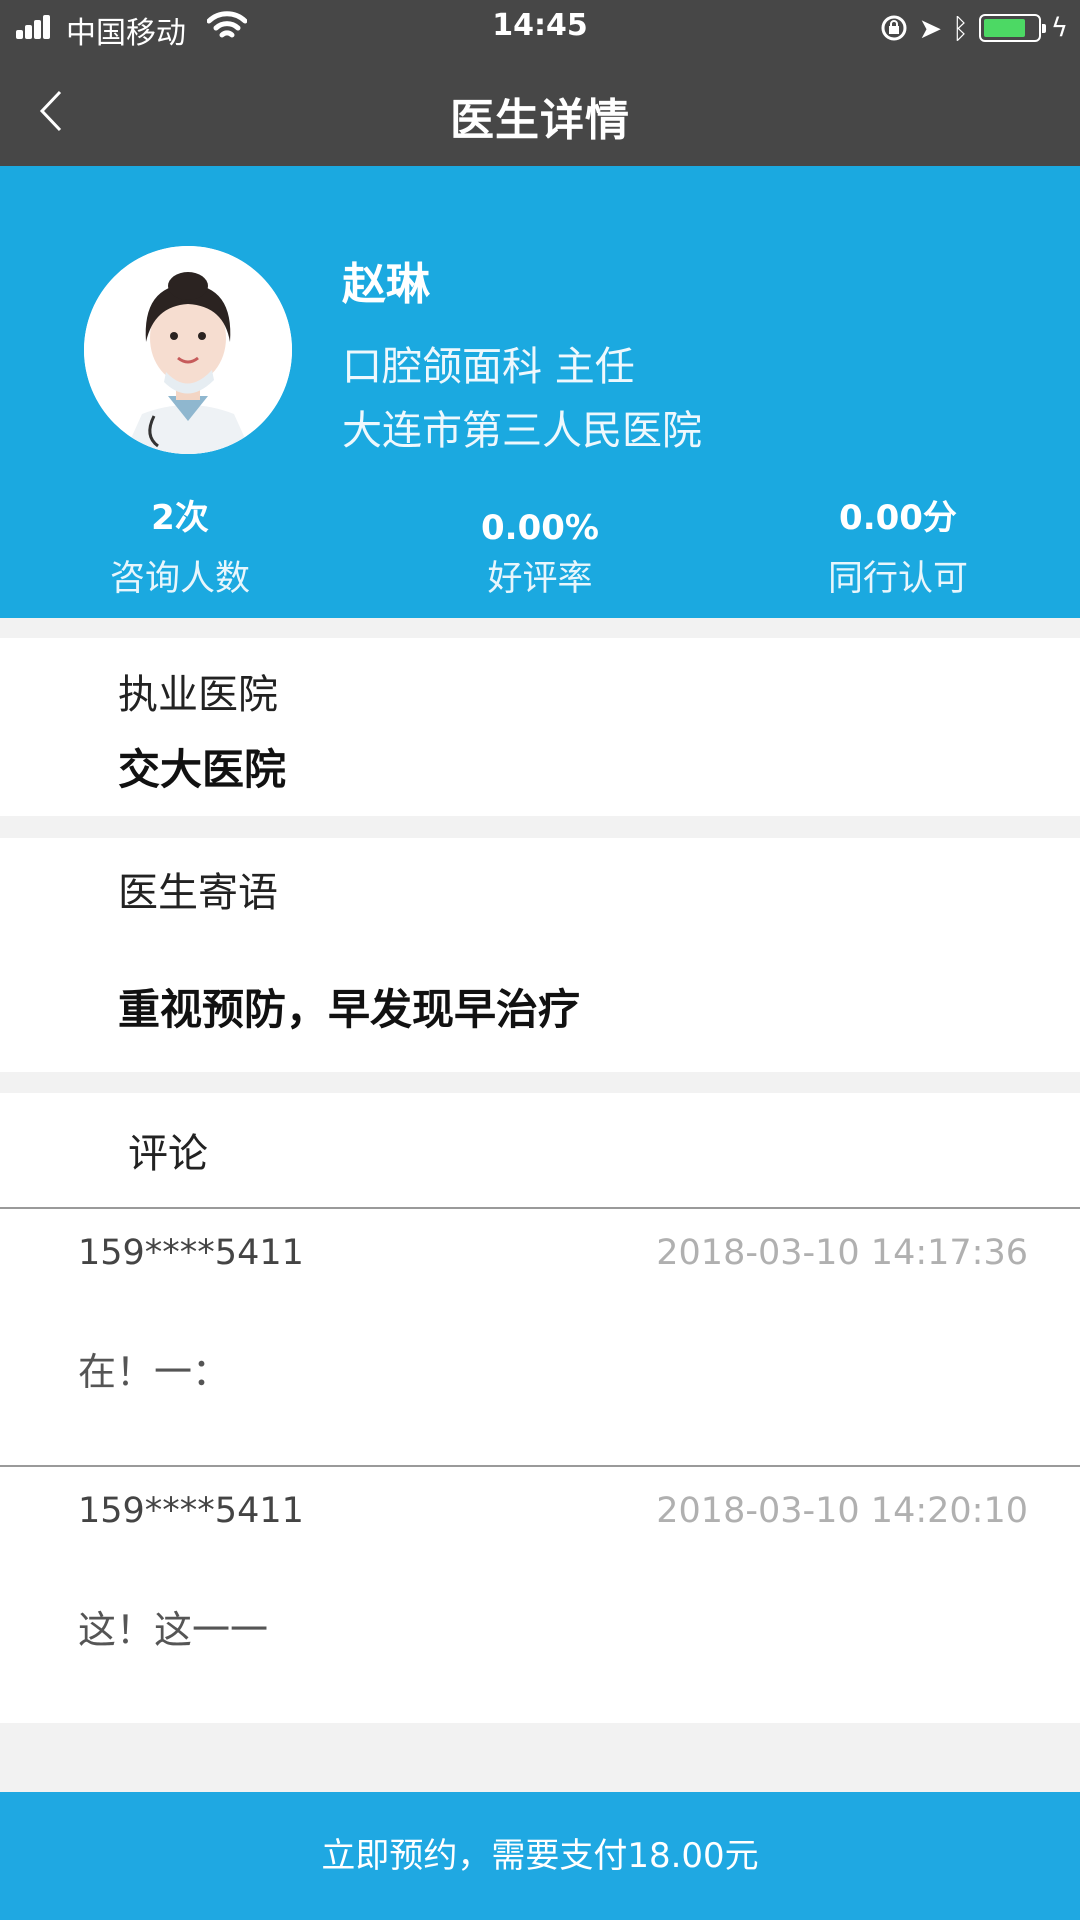 The height and width of the screenshot is (1920, 1080). I want to click on nav-bar: 医生详情, so click(540, 110).